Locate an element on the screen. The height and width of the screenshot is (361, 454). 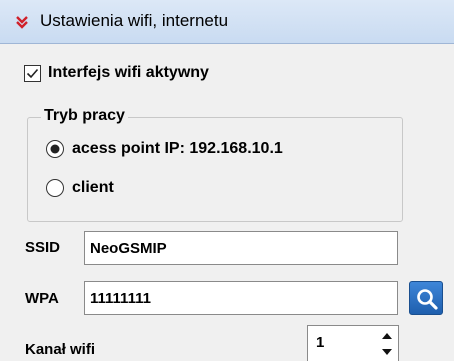
spinner-up-arrow-icon is located at coordinates (387, 336).